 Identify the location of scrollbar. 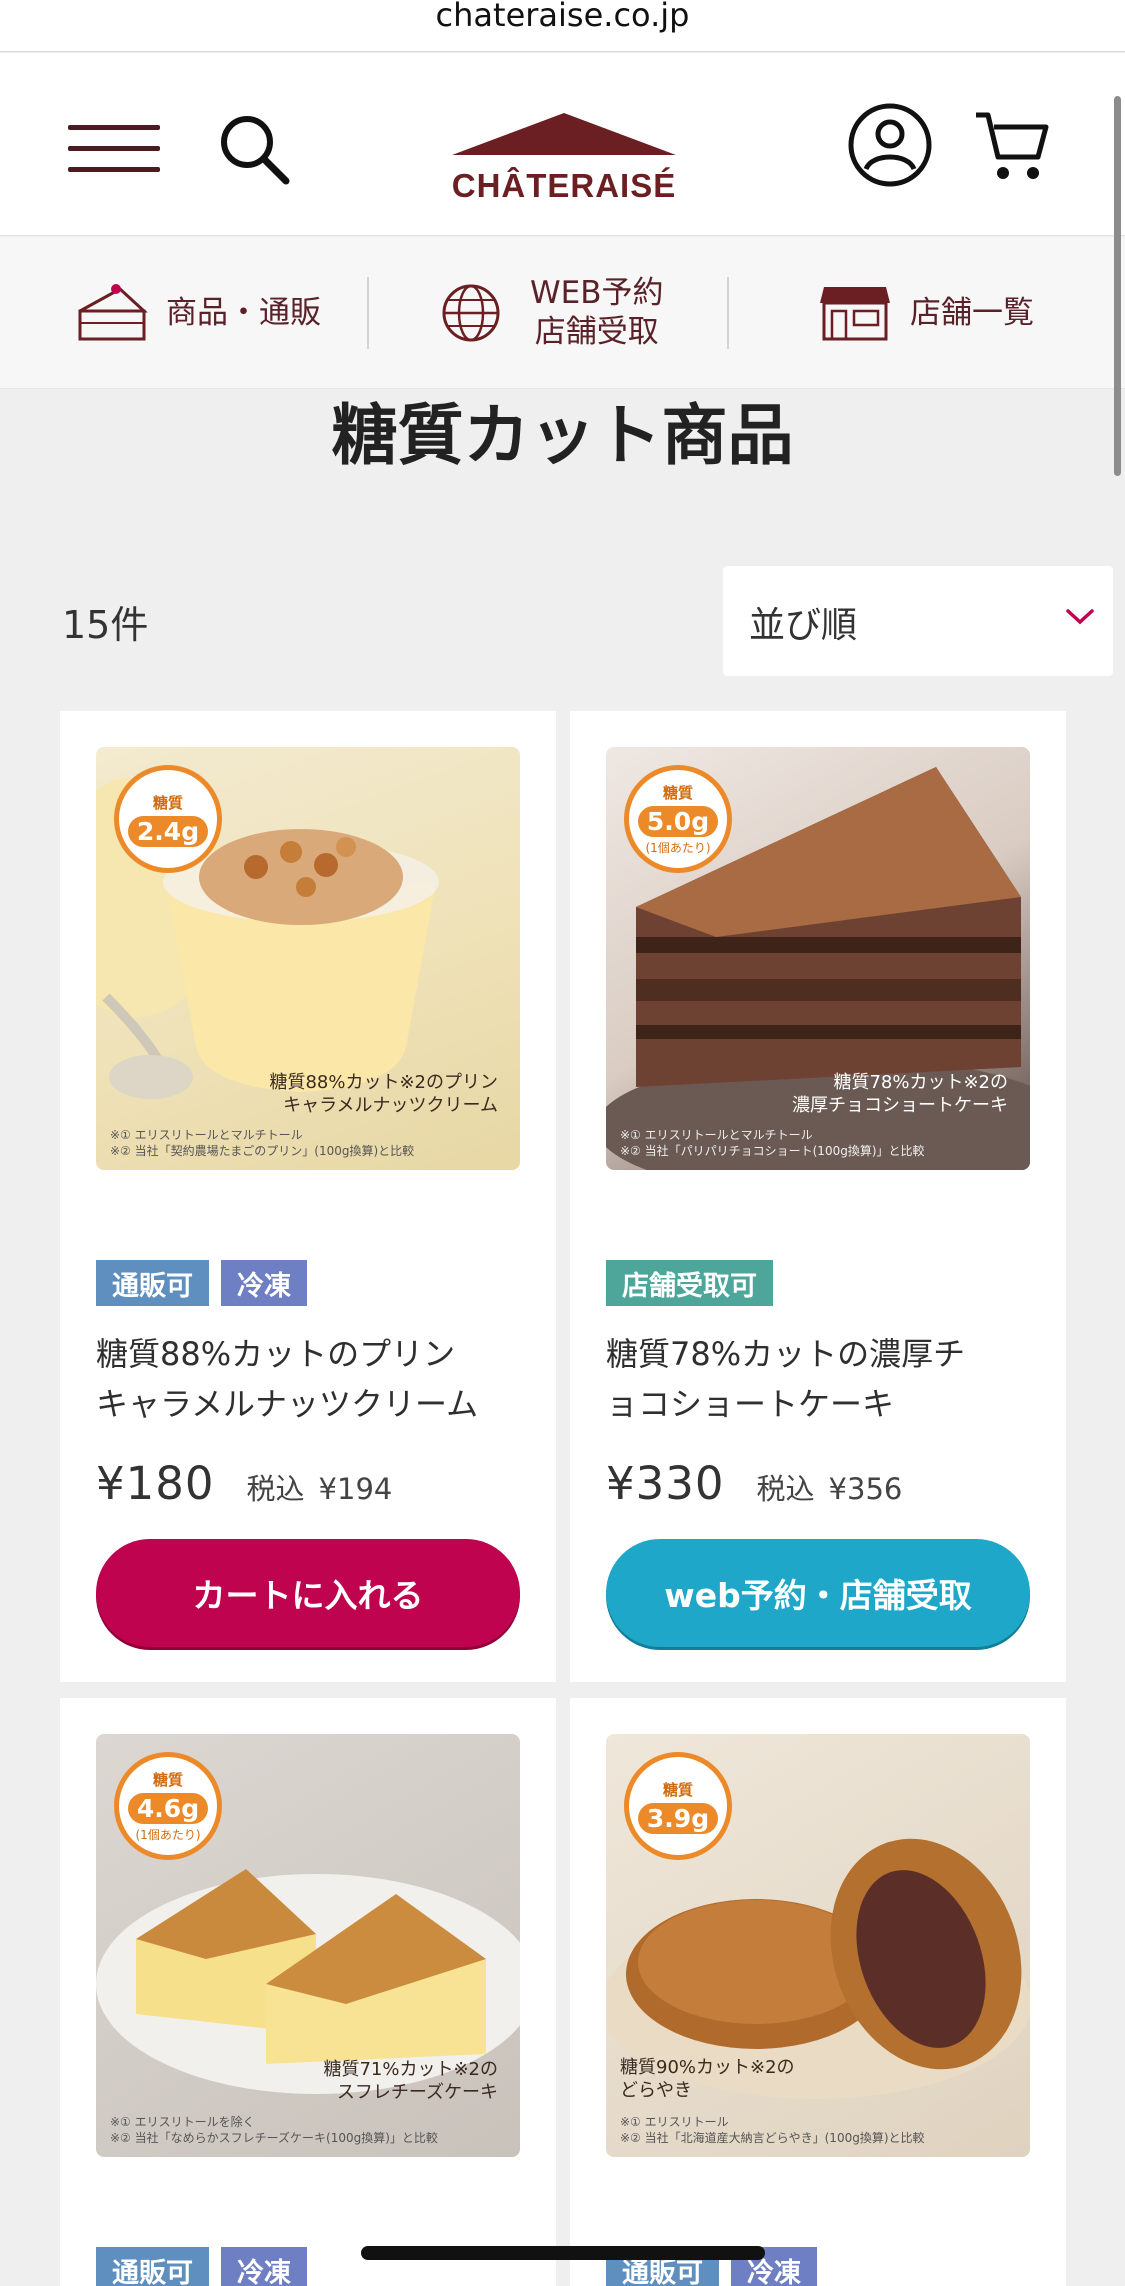
(1117, 286).